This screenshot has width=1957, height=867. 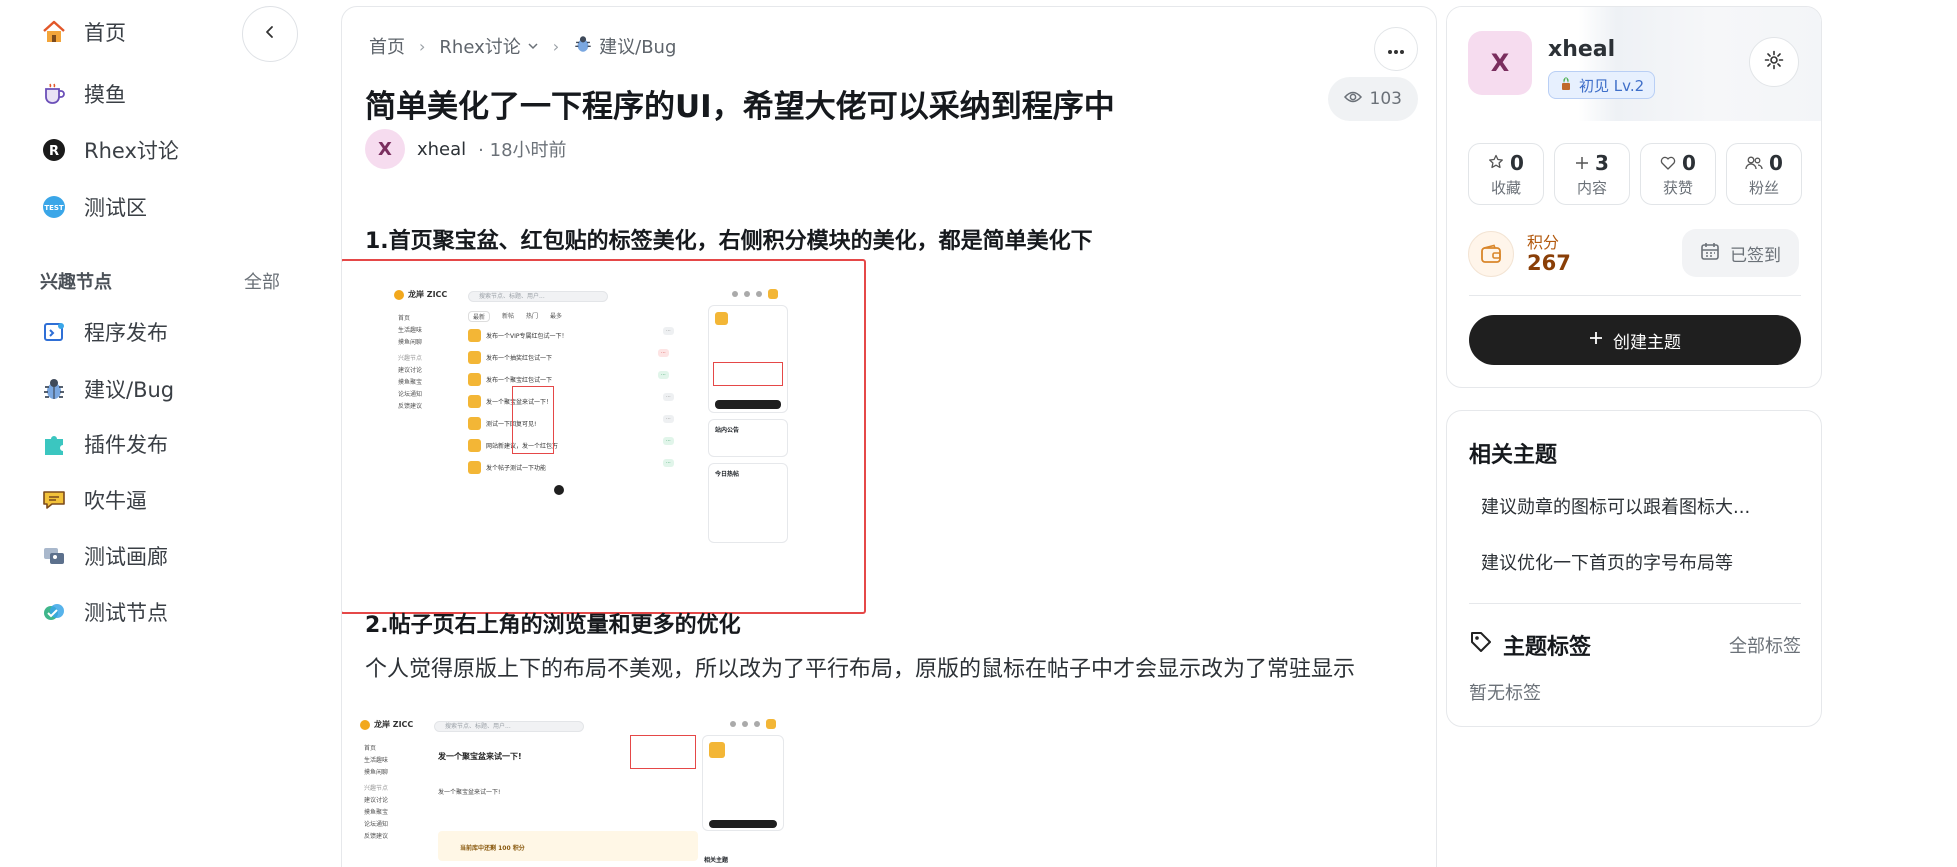 What do you see at coordinates (1765, 645) in the screenshot?
I see `all-tags-link: 全部标签` at bounding box center [1765, 645].